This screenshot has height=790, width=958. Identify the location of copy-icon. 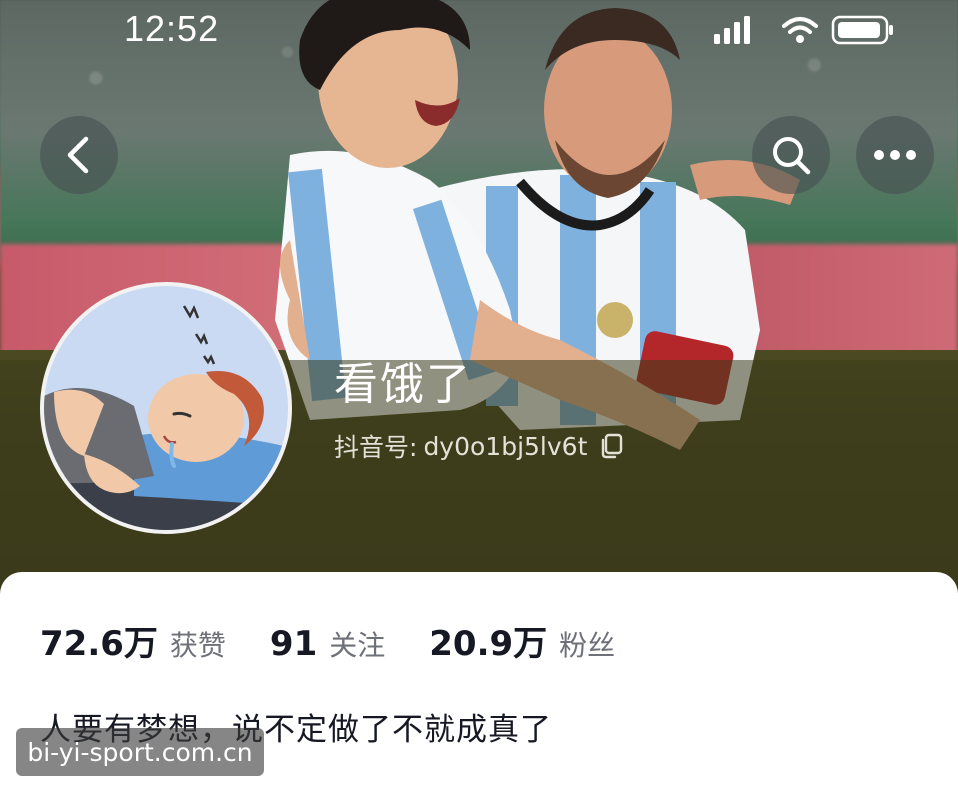
(611, 446).